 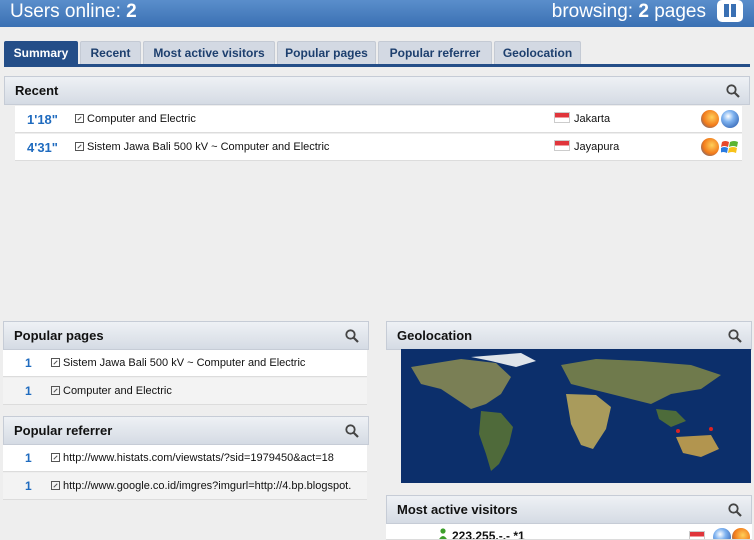 What do you see at coordinates (643, 11) in the screenshot?
I see `browsing-count: 2` at bounding box center [643, 11].